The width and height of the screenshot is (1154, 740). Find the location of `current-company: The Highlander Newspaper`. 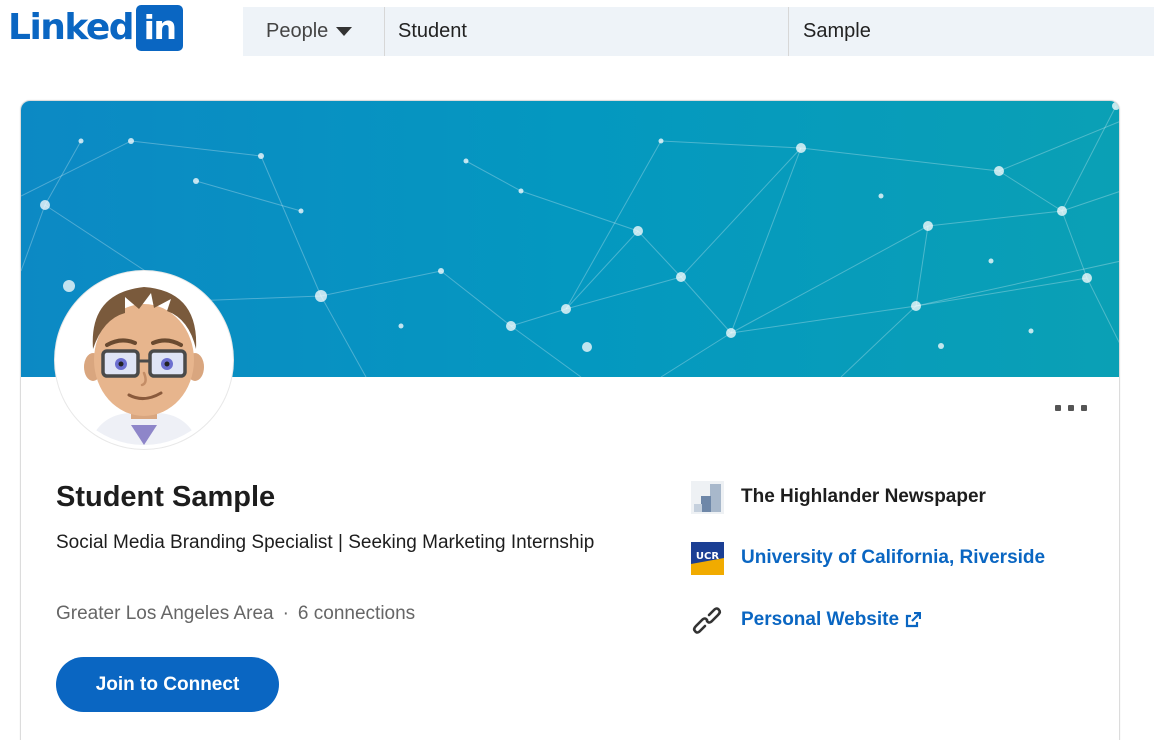

current-company: The Highlander Newspaper is located at coordinates (838, 497).